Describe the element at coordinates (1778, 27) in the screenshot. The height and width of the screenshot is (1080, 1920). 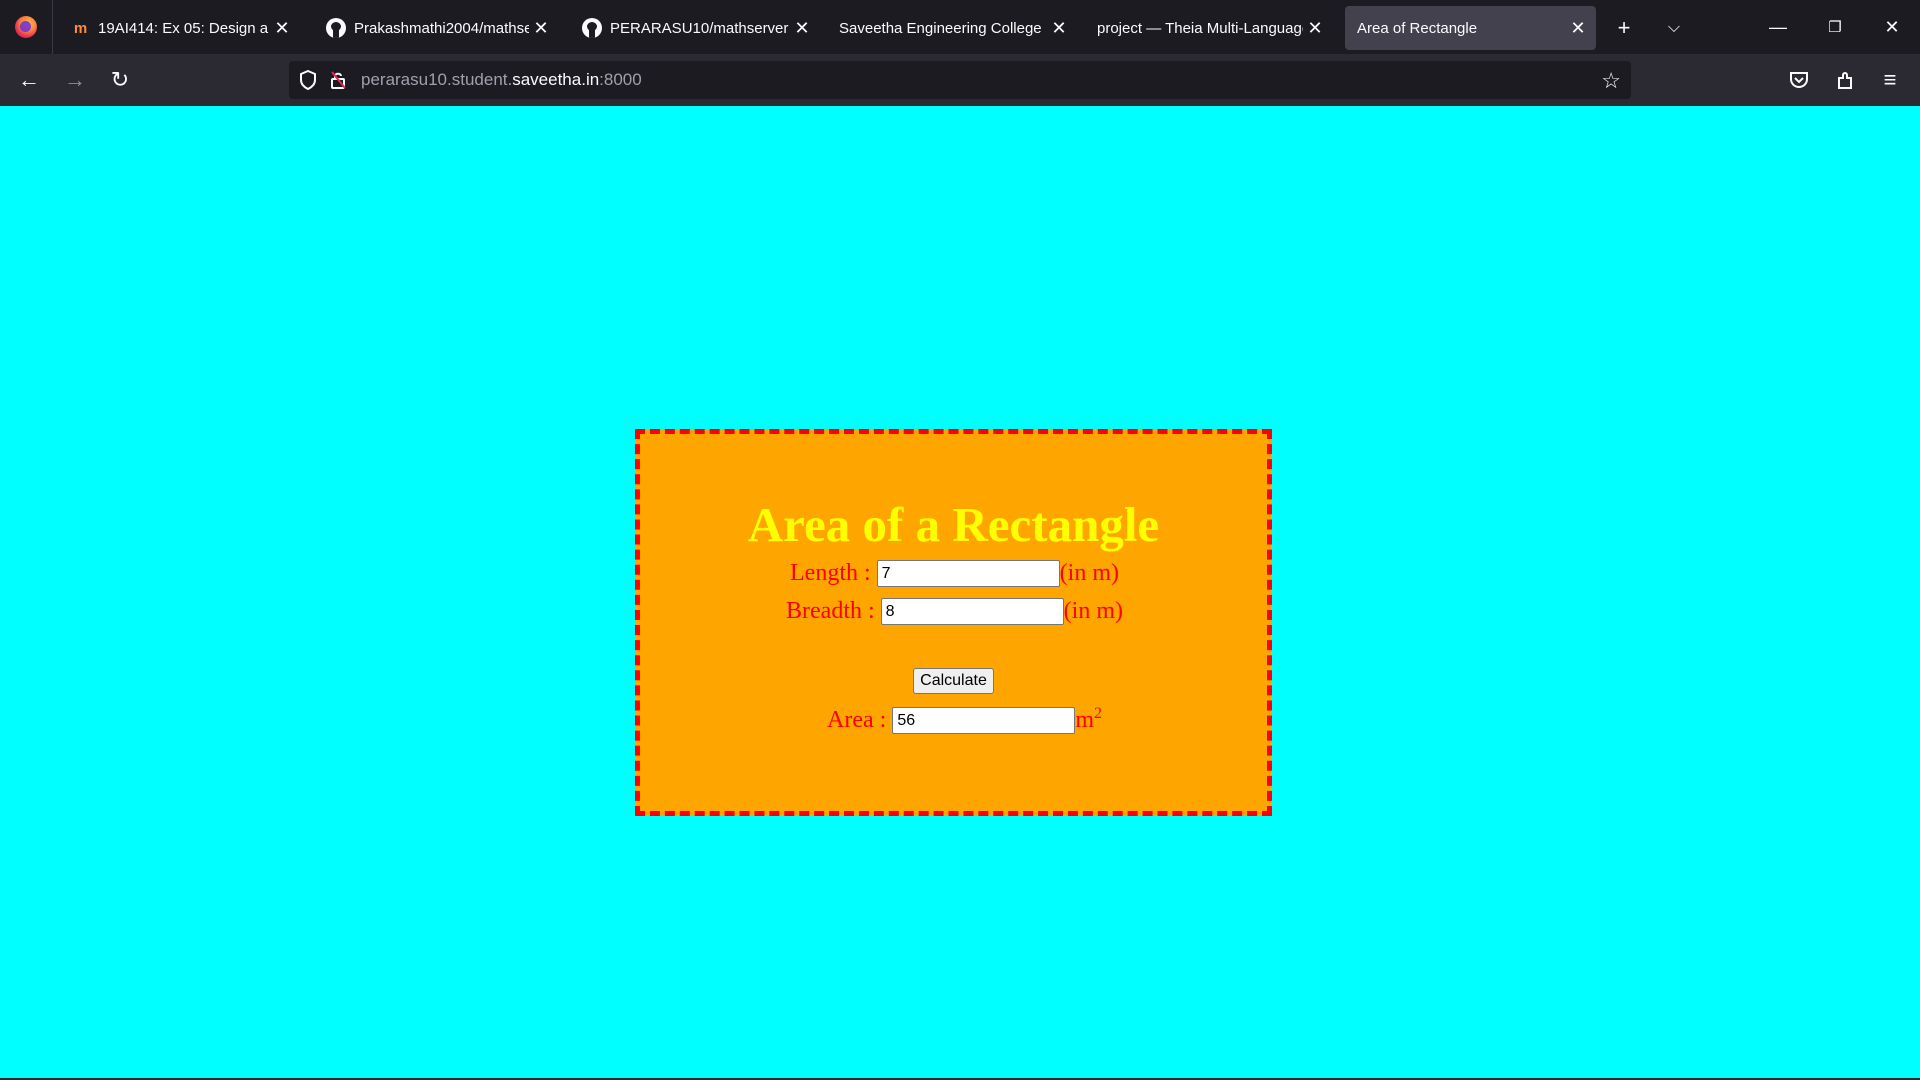
I see `minimize-icon: —` at that location.